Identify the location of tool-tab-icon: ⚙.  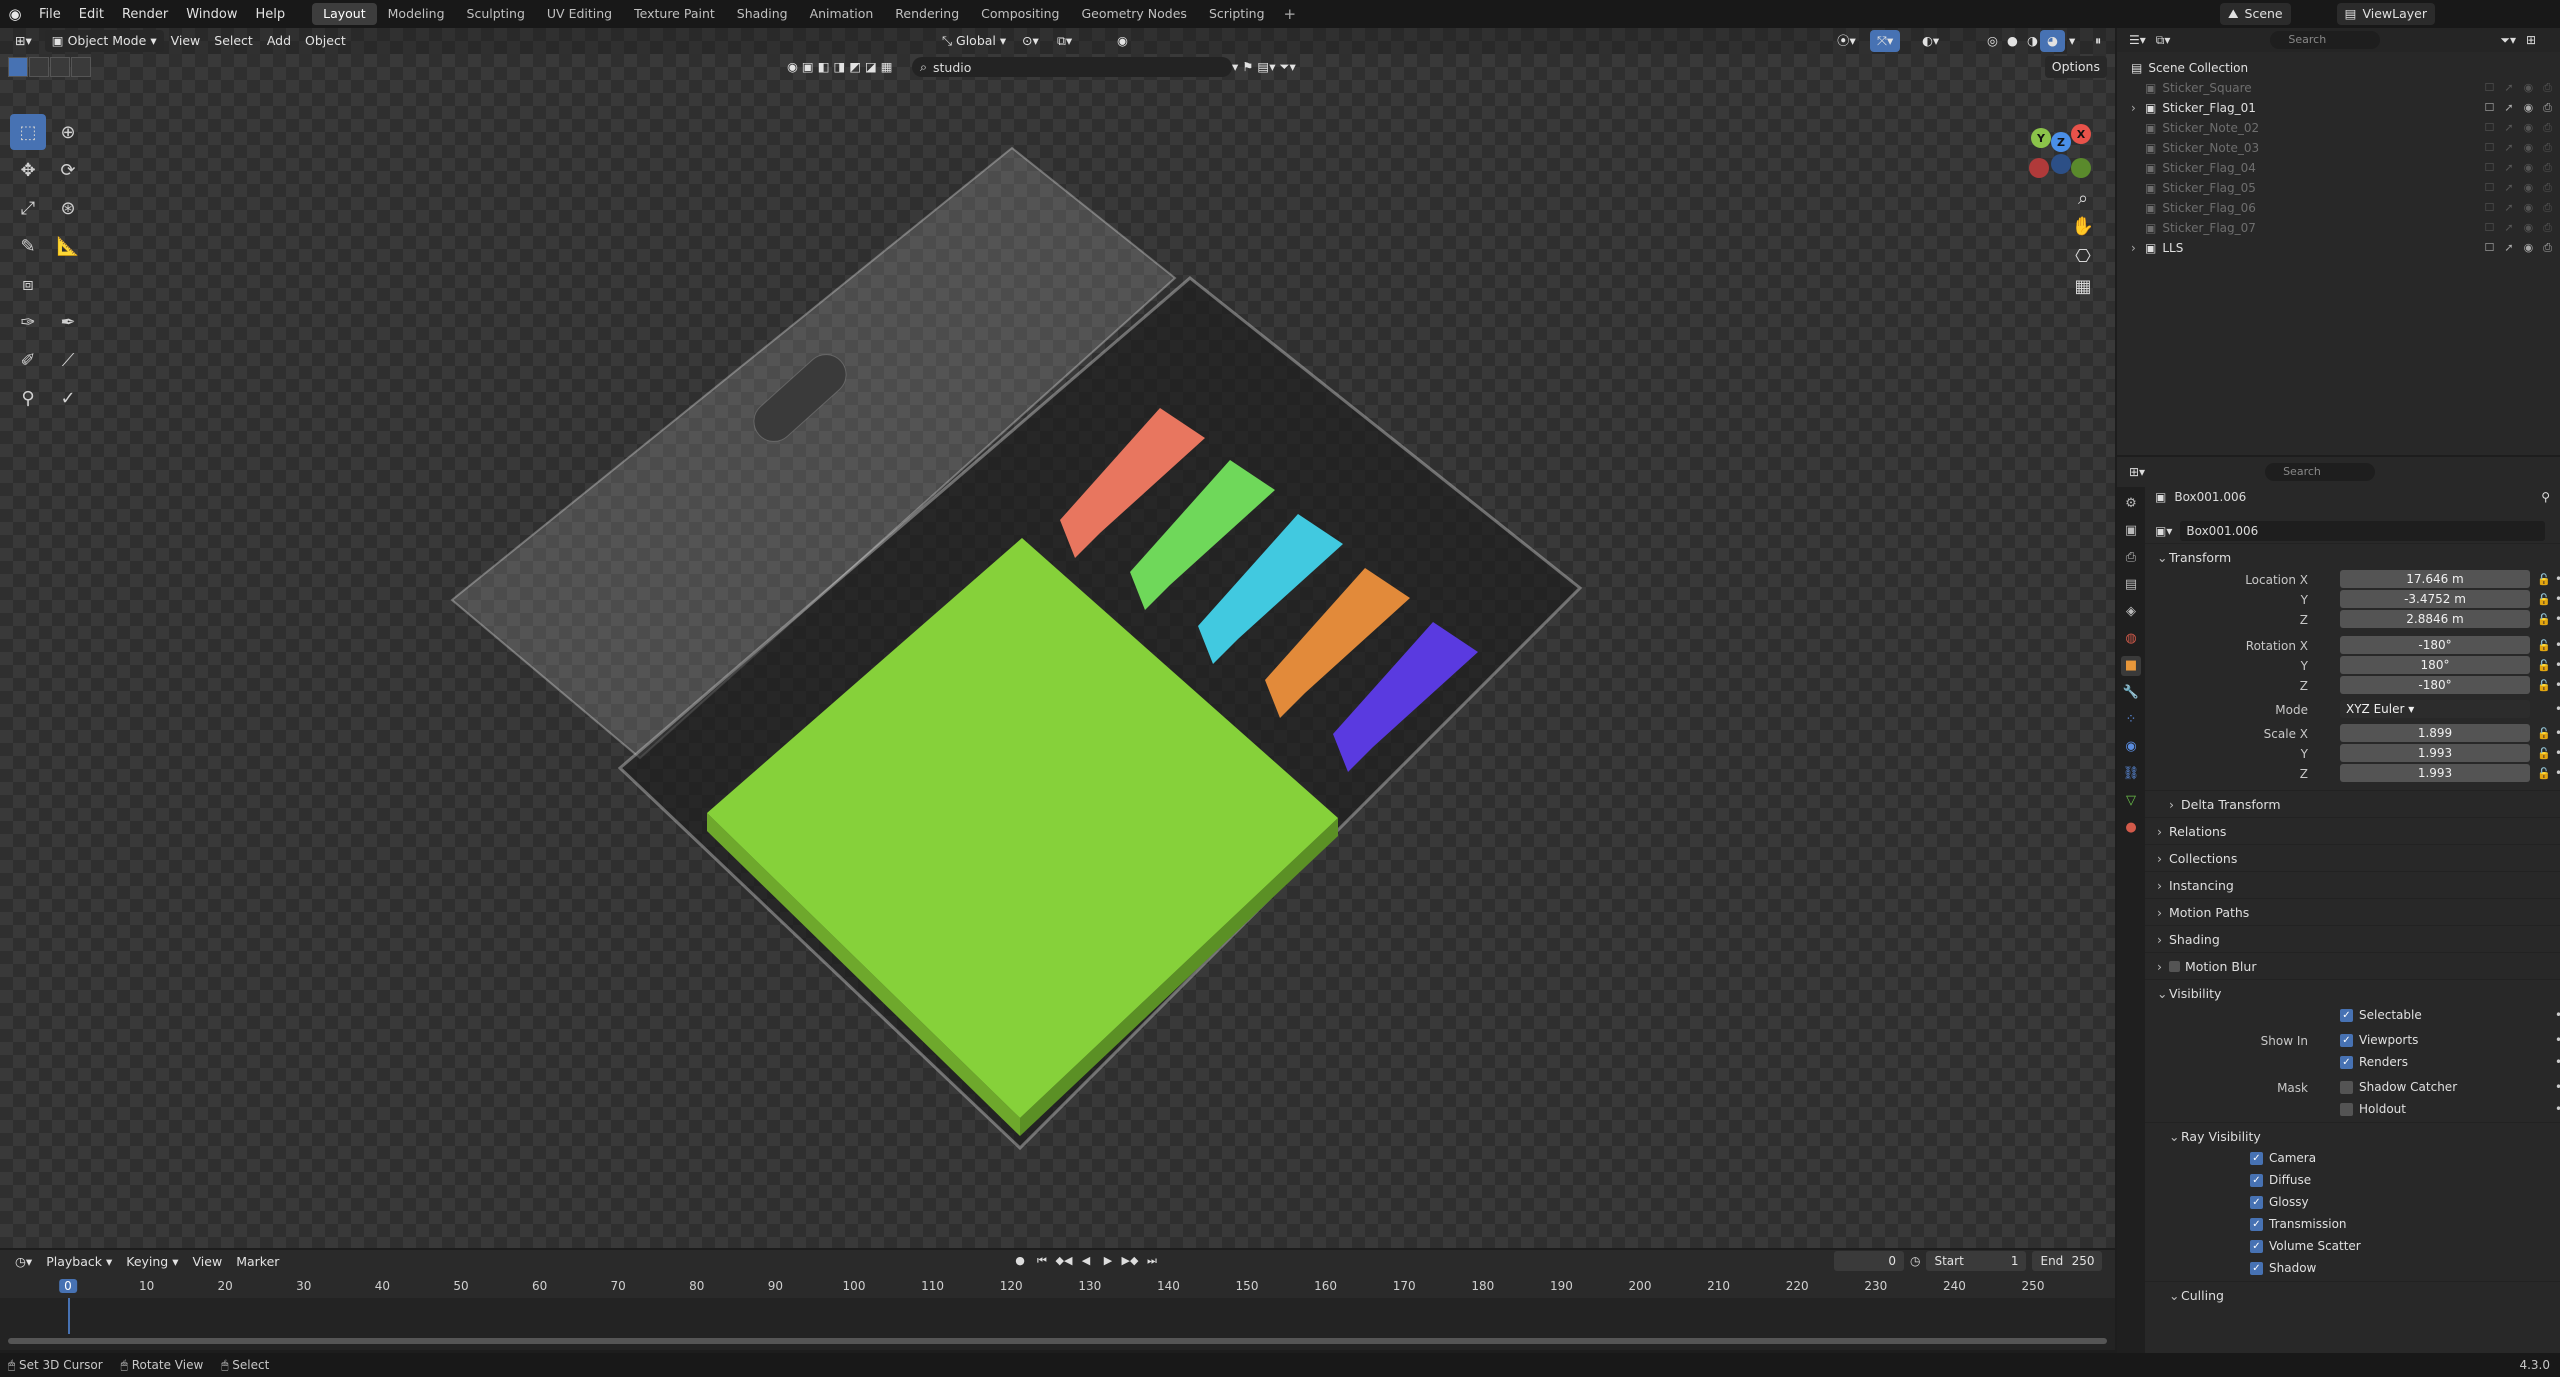
(2131, 504).